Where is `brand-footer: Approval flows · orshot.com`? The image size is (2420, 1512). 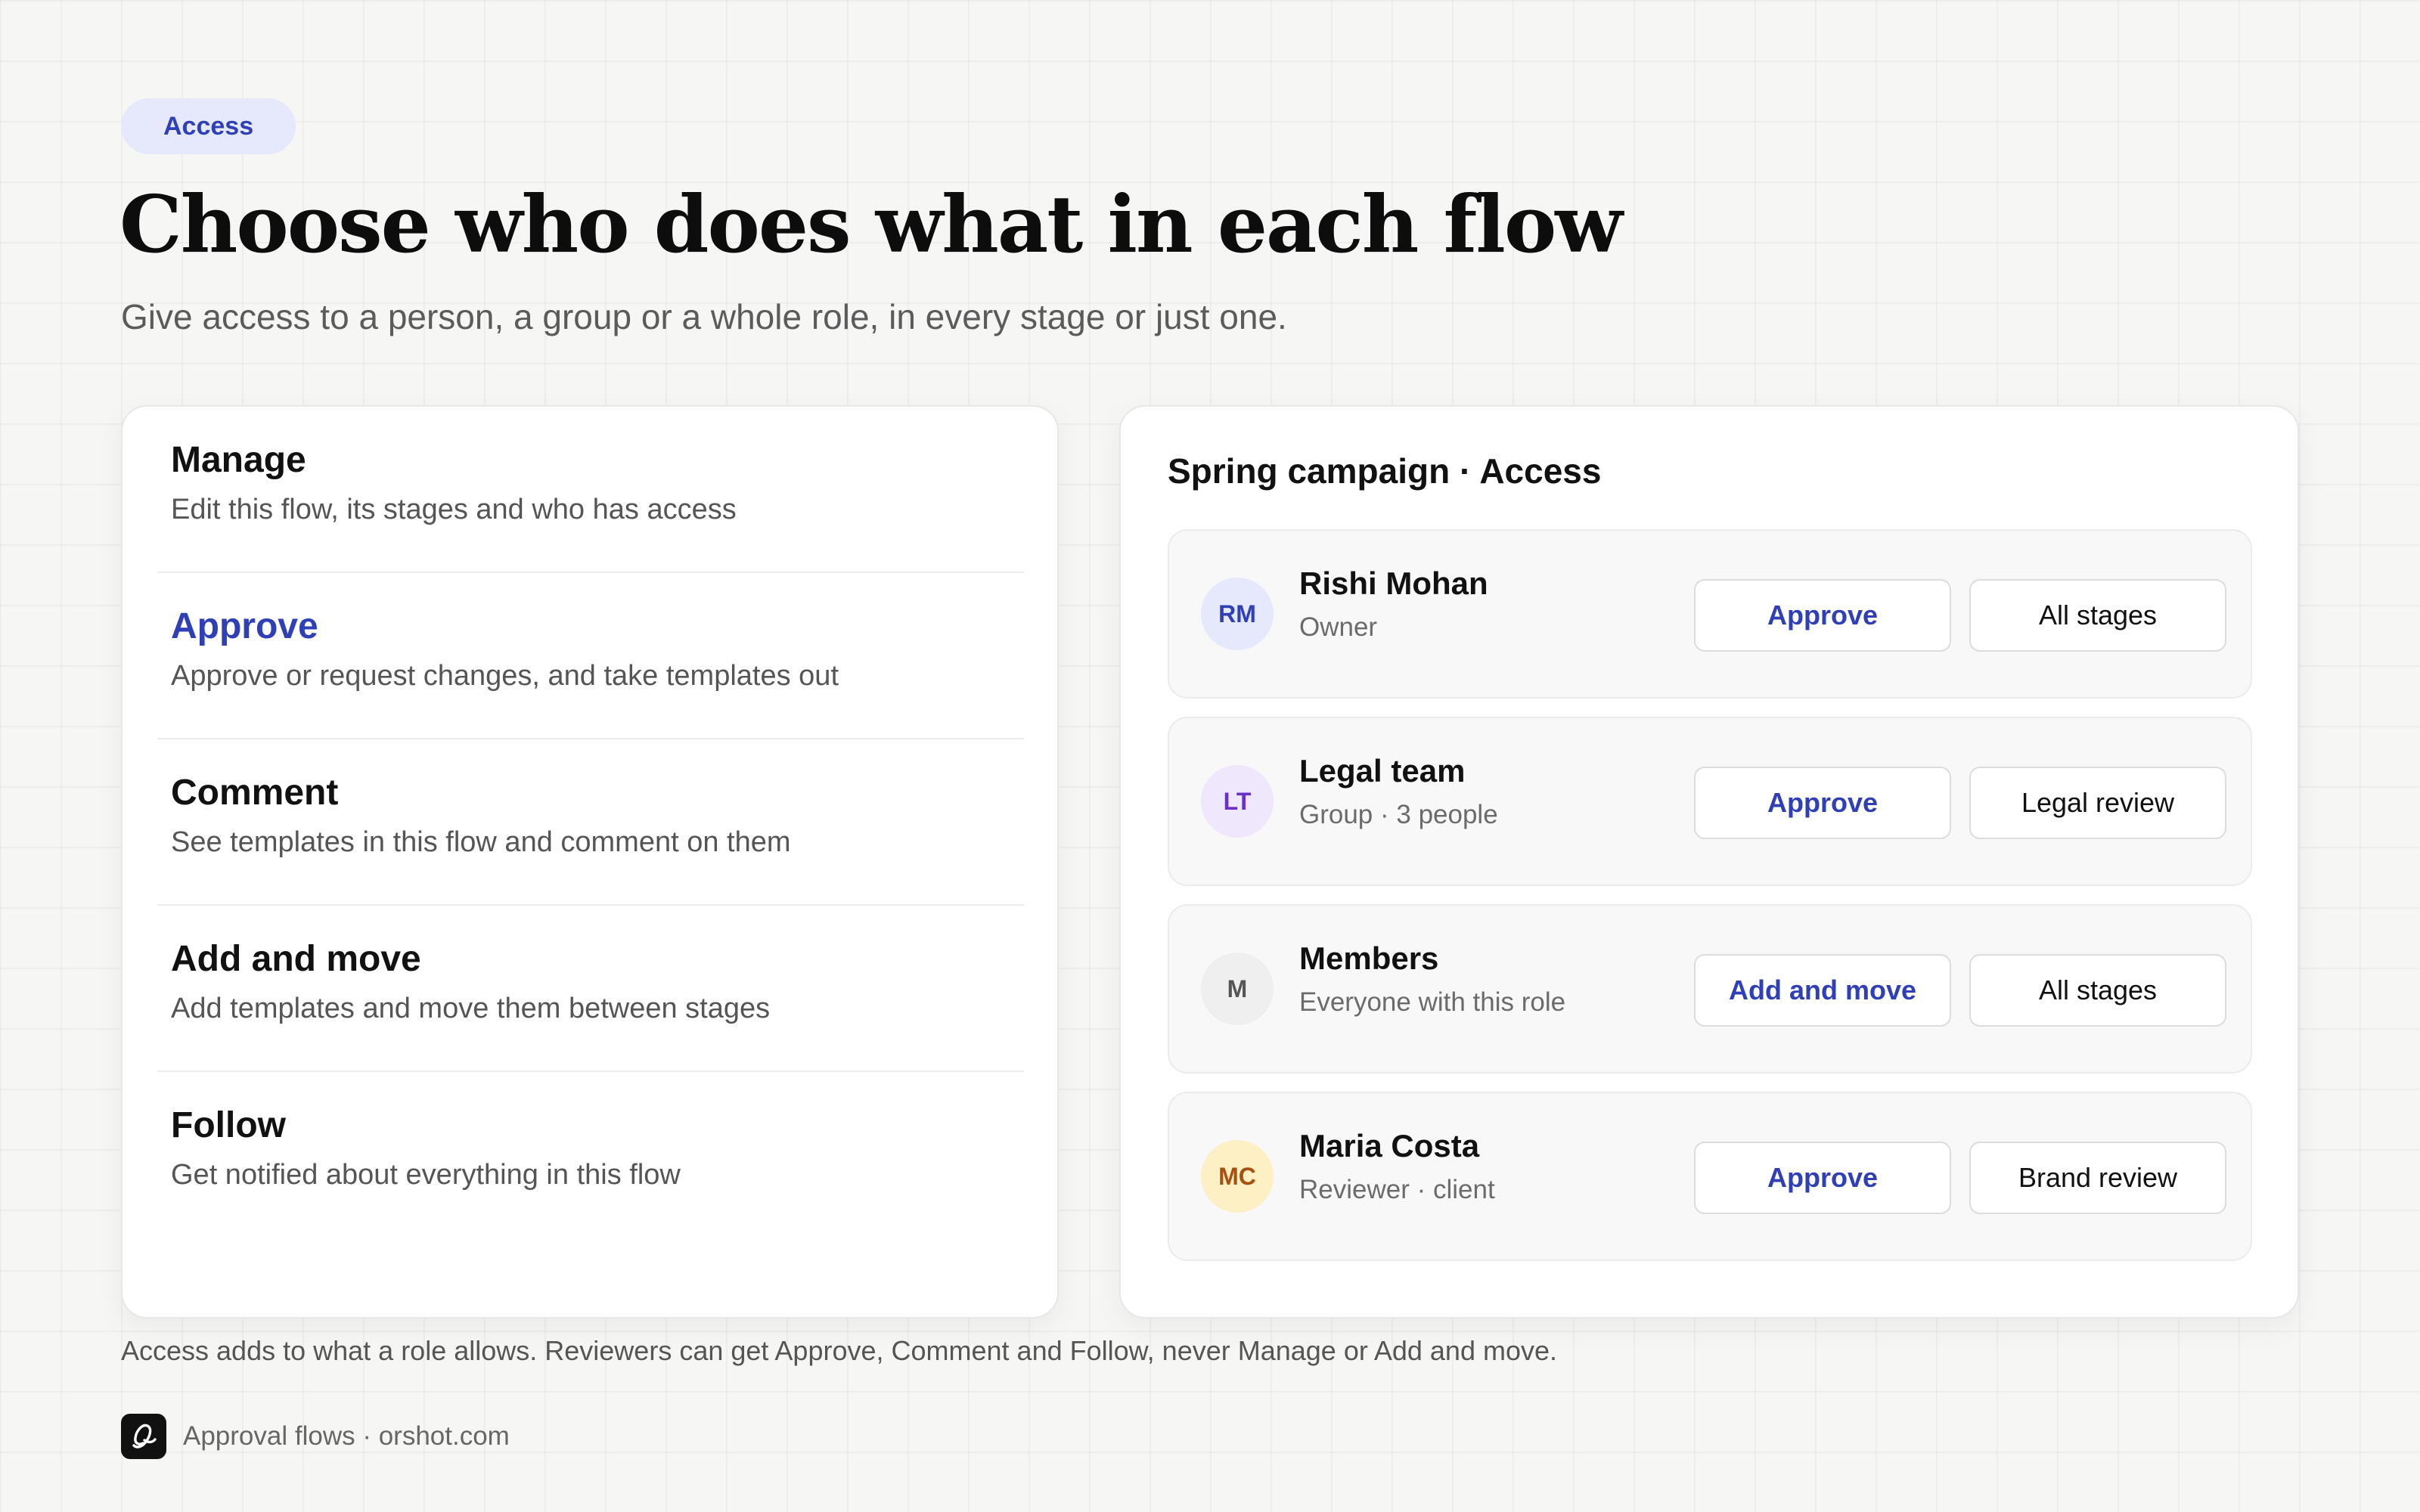 brand-footer: Approval flows · orshot.com is located at coordinates (315, 1436).